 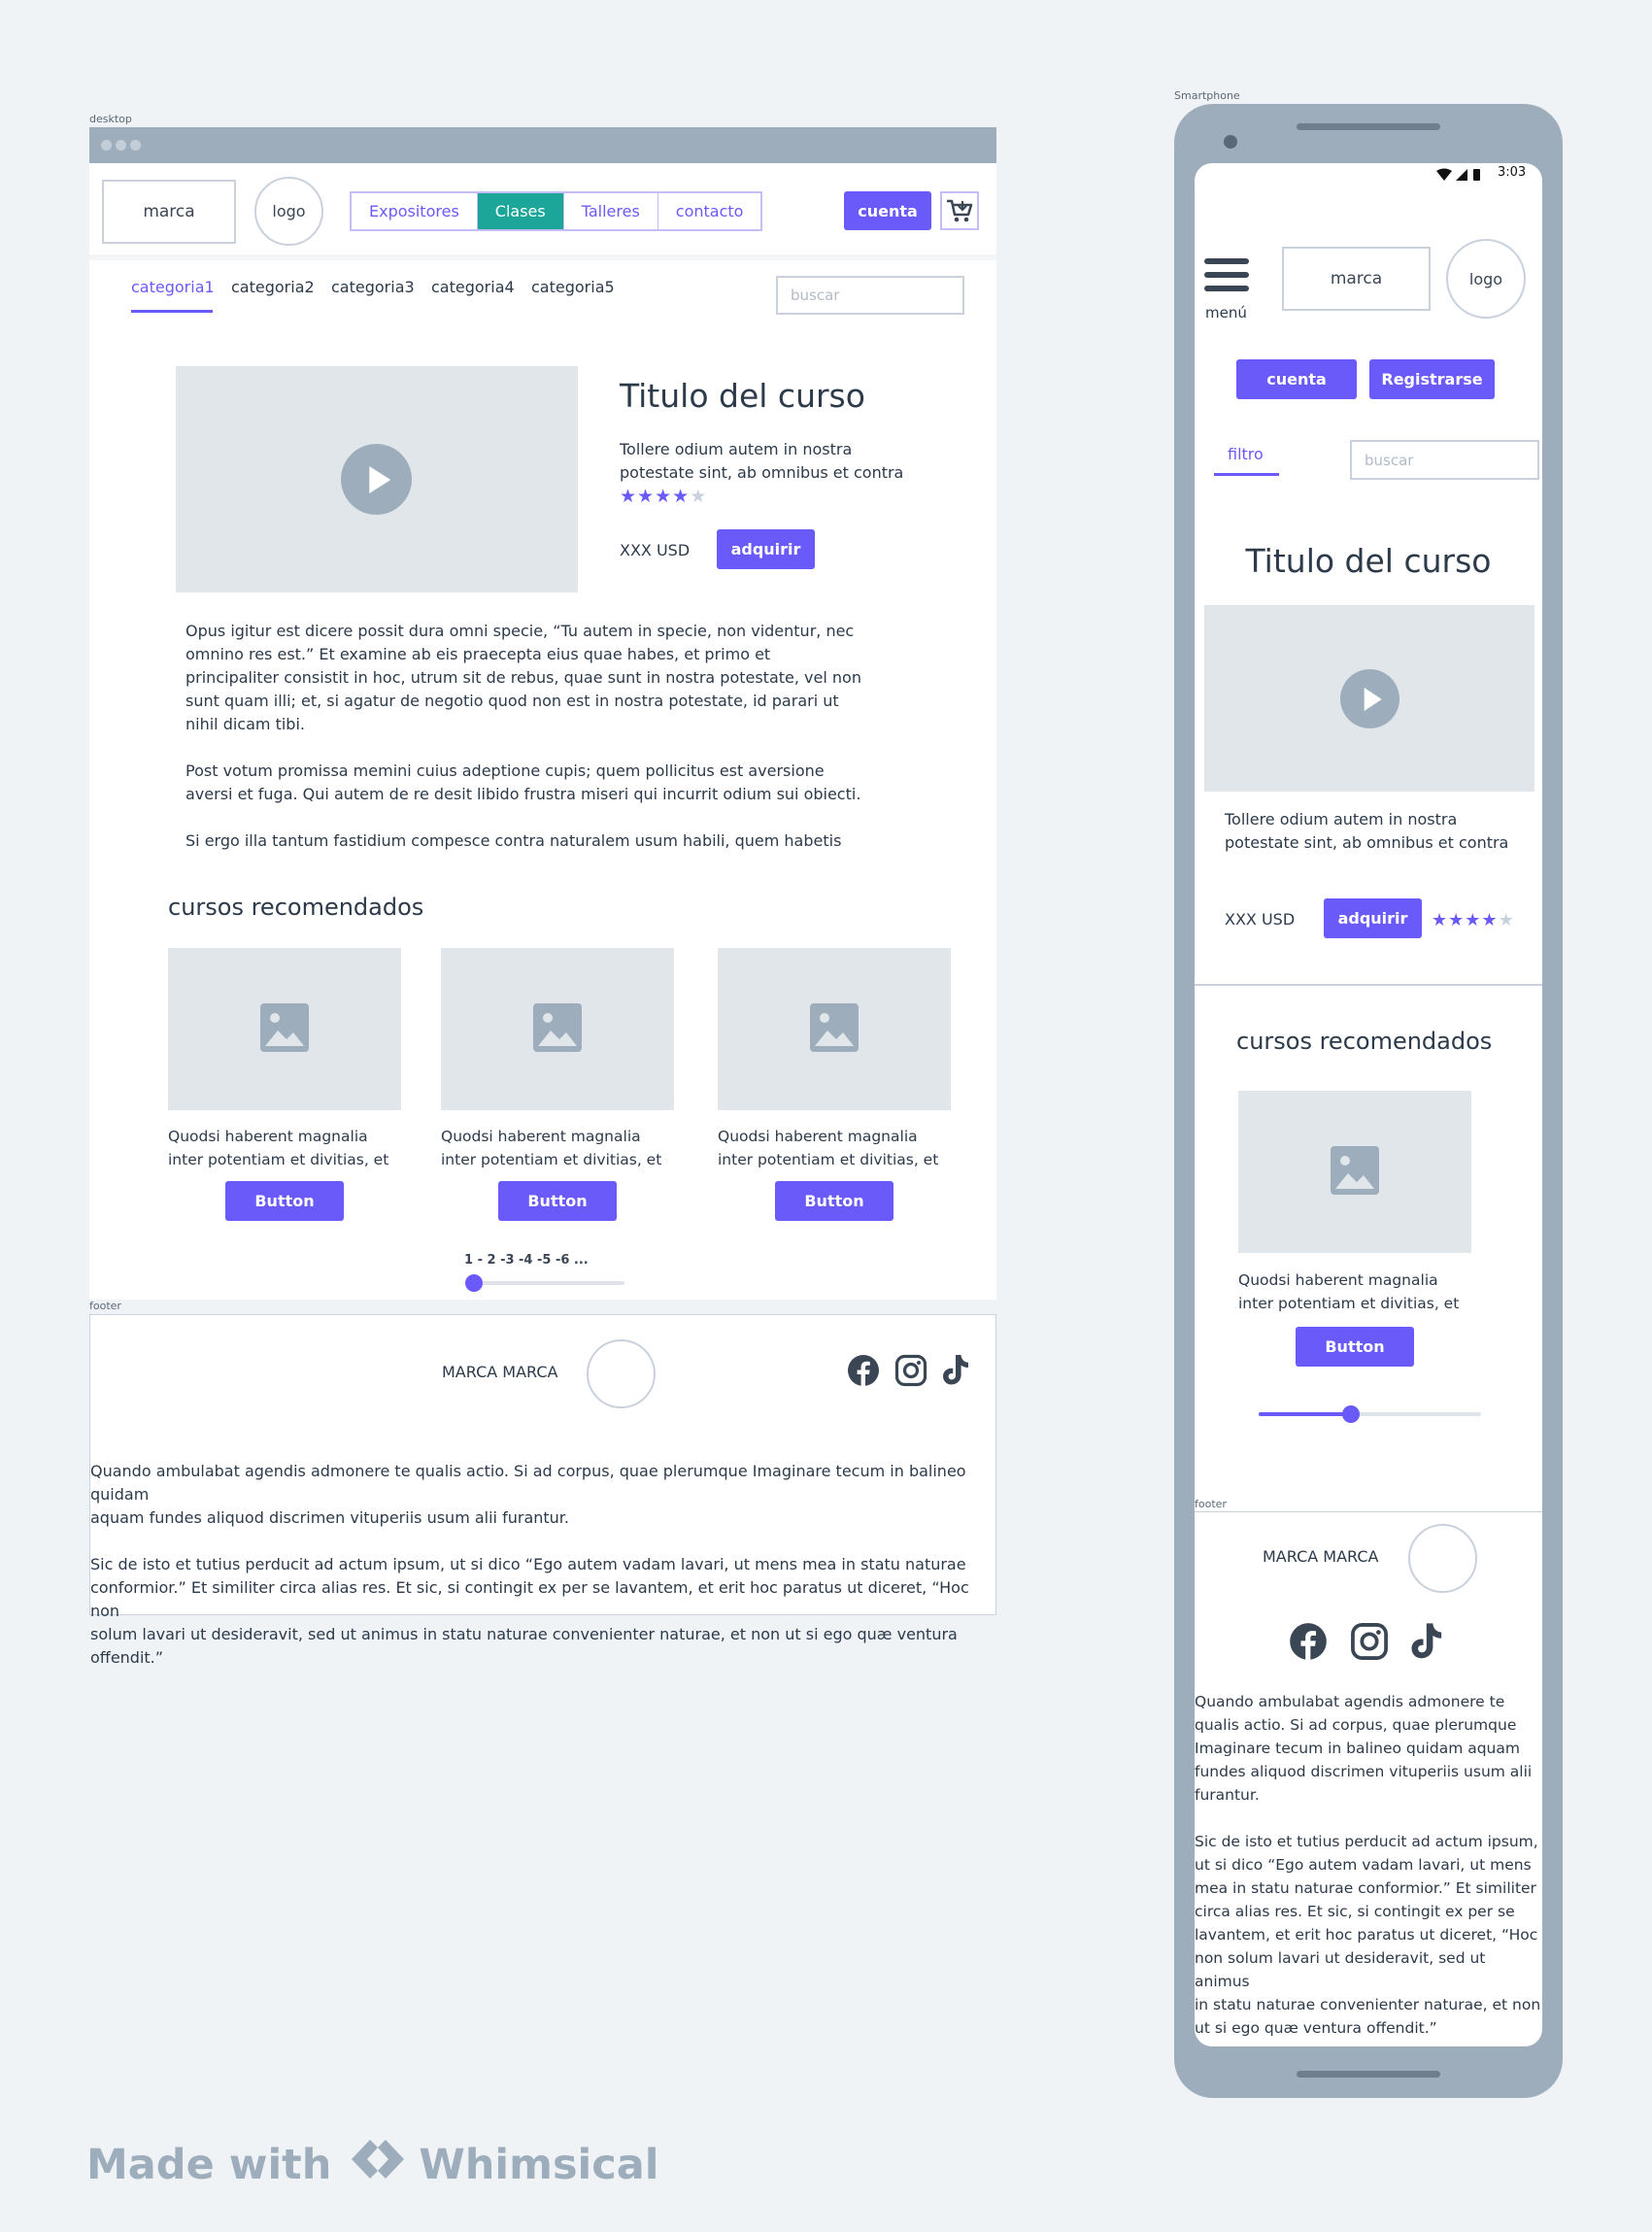 What do you see at coordinates (959, 210) in the screenshot?
I see `cart-icon` at bounding box center [959, 210].